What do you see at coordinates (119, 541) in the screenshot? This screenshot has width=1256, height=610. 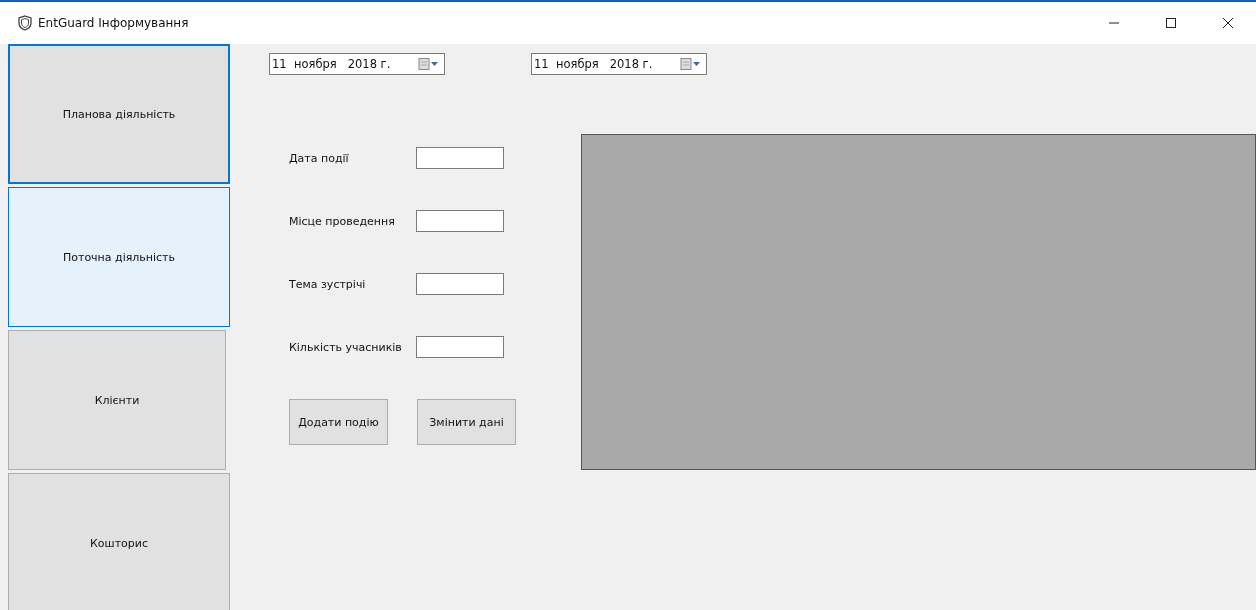 I see `sidebar-button: Кошторис` at bounding box center [119, 541].